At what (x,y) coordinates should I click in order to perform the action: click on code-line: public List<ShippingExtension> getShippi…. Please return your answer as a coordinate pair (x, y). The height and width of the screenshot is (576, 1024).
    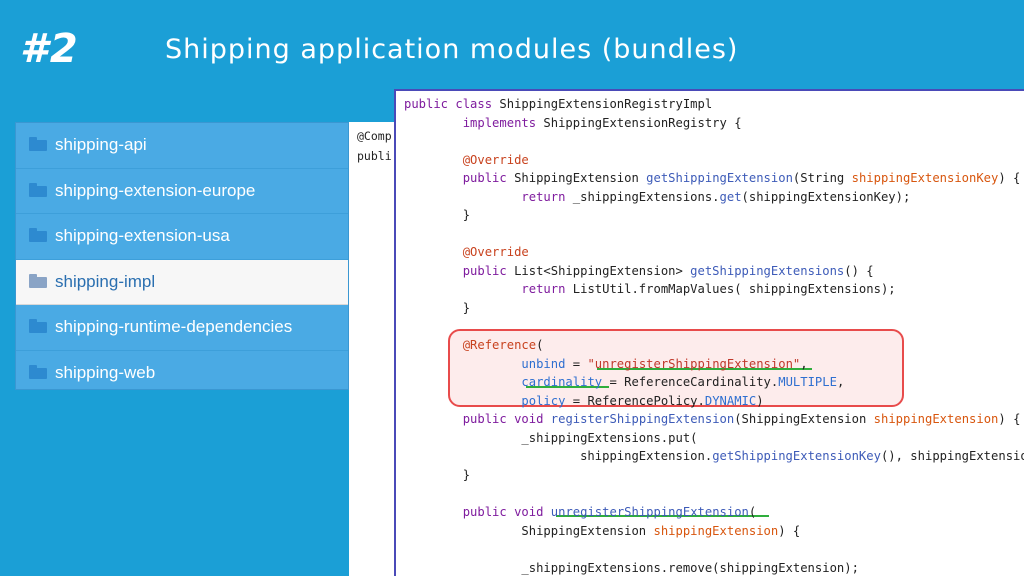
    Looking at the image, I should click on (668, 270).